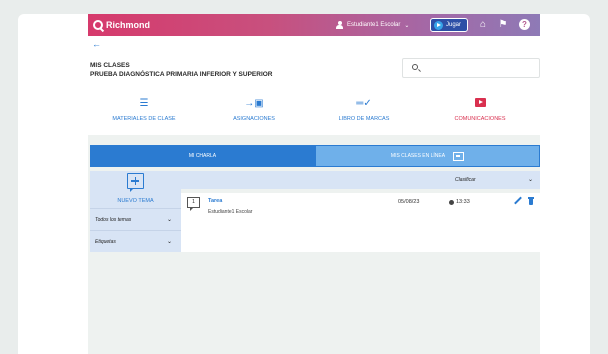 The height and width of the screenshot is (354, 608). I want to click on discussion-sidebar: NUEVO TEMA Todos los temas ⌄ Etiquetas ⌄, so click(135, 211).